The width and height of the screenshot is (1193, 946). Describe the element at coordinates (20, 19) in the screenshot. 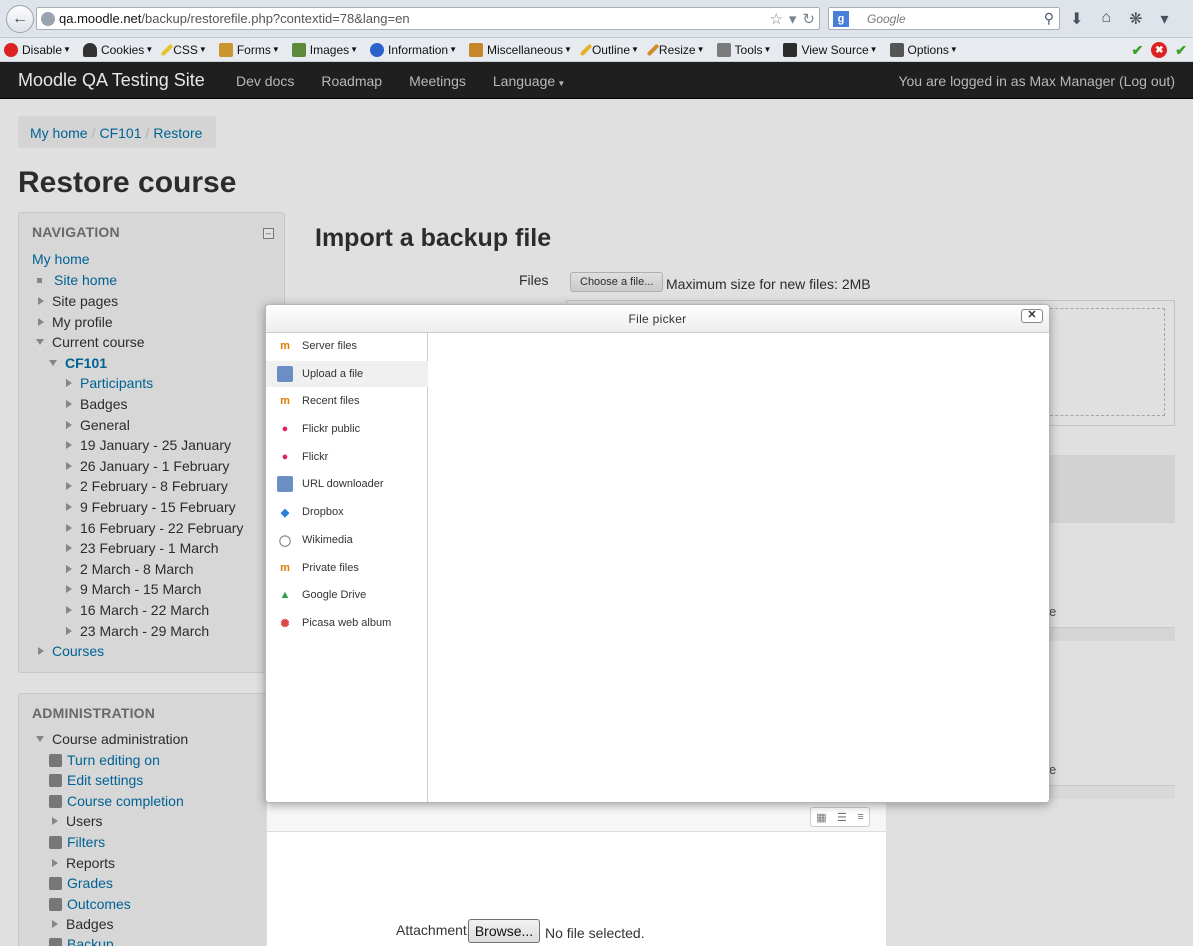

I see `back-arrow-icon: ←` at that location.